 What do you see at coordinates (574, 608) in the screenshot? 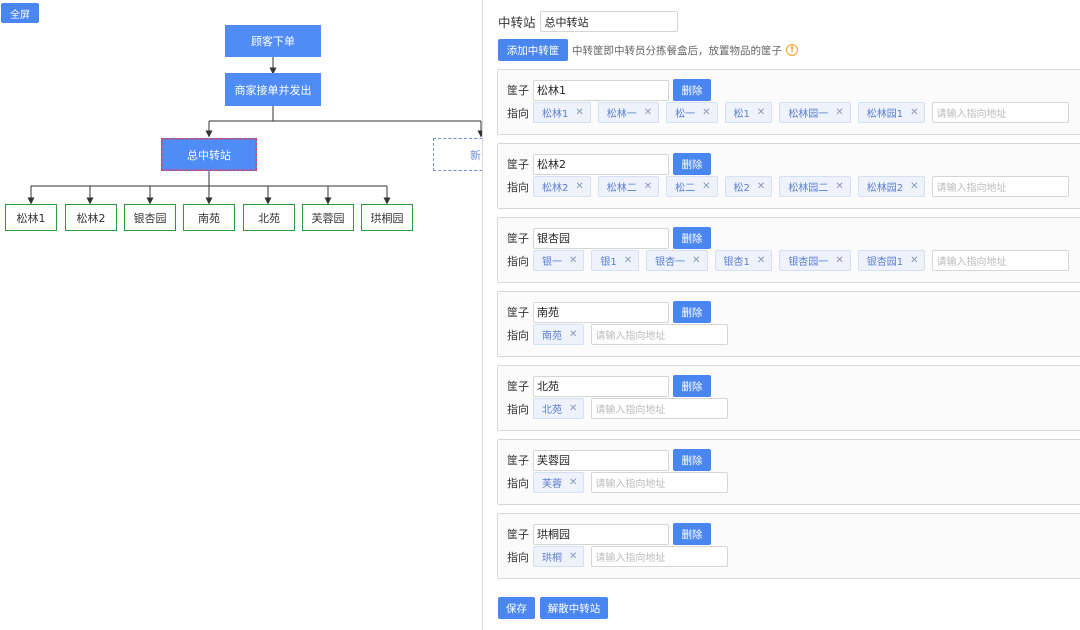
I see `dissolve-station-button: 解散中转站` at bounding box center [574, 608].